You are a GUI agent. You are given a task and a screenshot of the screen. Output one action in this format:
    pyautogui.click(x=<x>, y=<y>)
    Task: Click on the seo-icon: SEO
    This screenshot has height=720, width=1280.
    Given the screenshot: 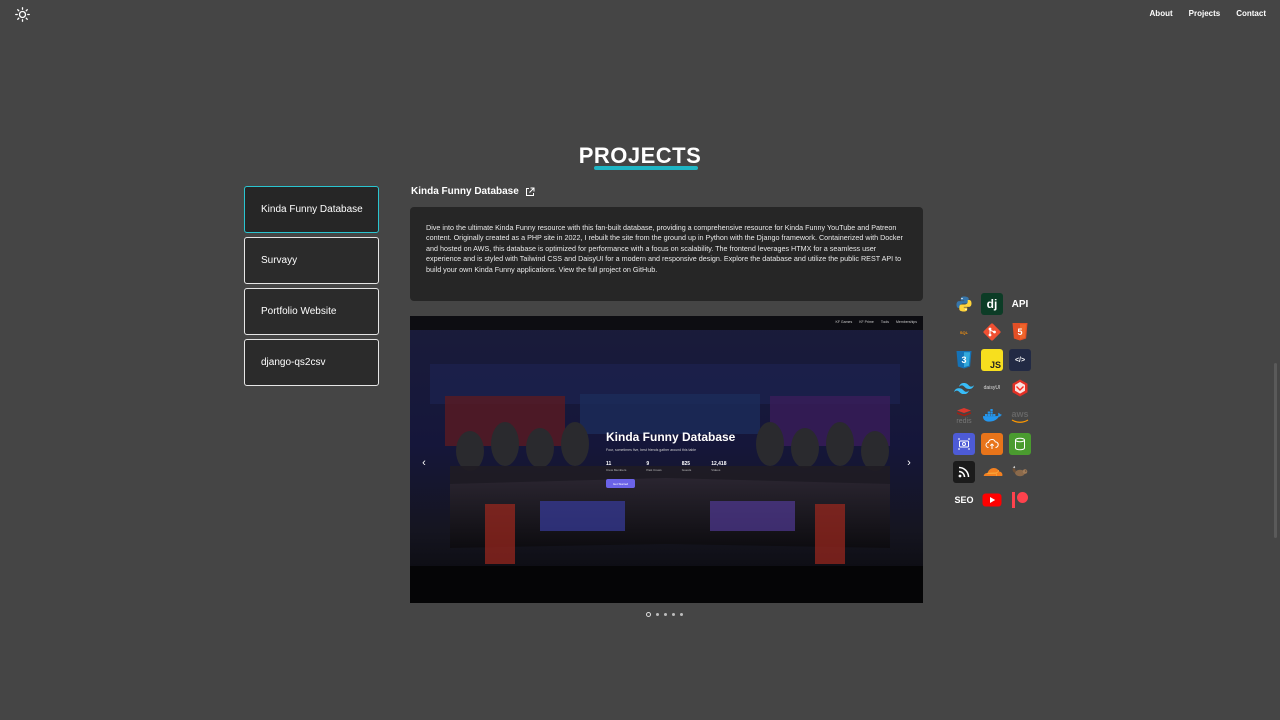 What is the action you would take?
    pyautogui.click(x=964, y=500)
    